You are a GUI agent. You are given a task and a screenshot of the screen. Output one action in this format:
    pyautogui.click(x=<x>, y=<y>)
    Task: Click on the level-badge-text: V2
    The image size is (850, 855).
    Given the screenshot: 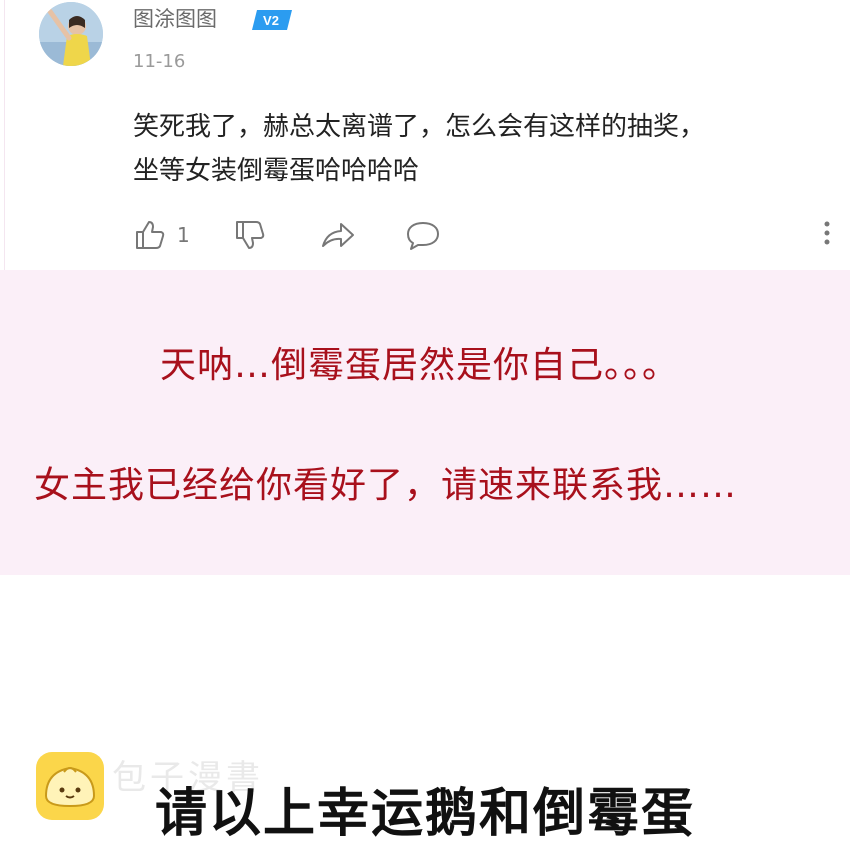 What is the action you would take?
    pyautogui.click(x=271, y=20)
    